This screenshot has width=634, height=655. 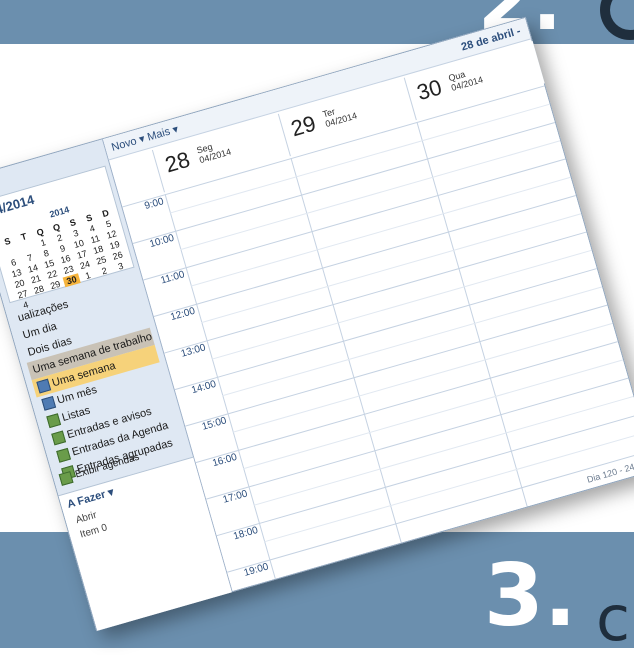 What do you see at coordinates (303, 126) in the screenshot?
I see `day-number: 29` at bounding box center [303, 126].